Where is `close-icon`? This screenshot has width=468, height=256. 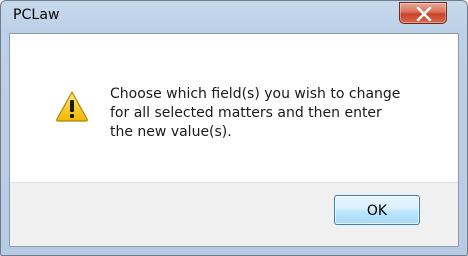
close-icon is located at coordinates (424, 14).